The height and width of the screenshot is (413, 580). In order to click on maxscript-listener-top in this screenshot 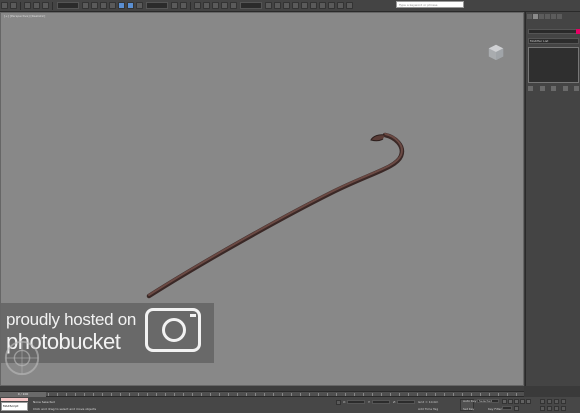, I will do `click(14, 399)`.